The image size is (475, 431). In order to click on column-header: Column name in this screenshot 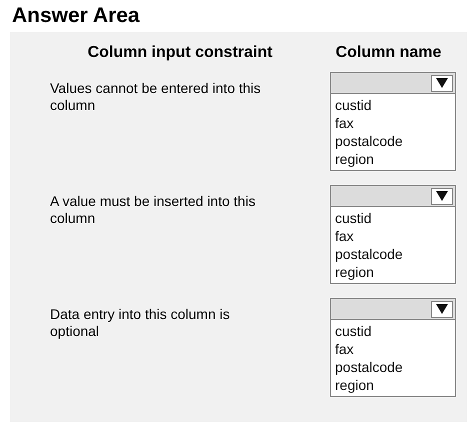, I will do `click(389, 53)`.